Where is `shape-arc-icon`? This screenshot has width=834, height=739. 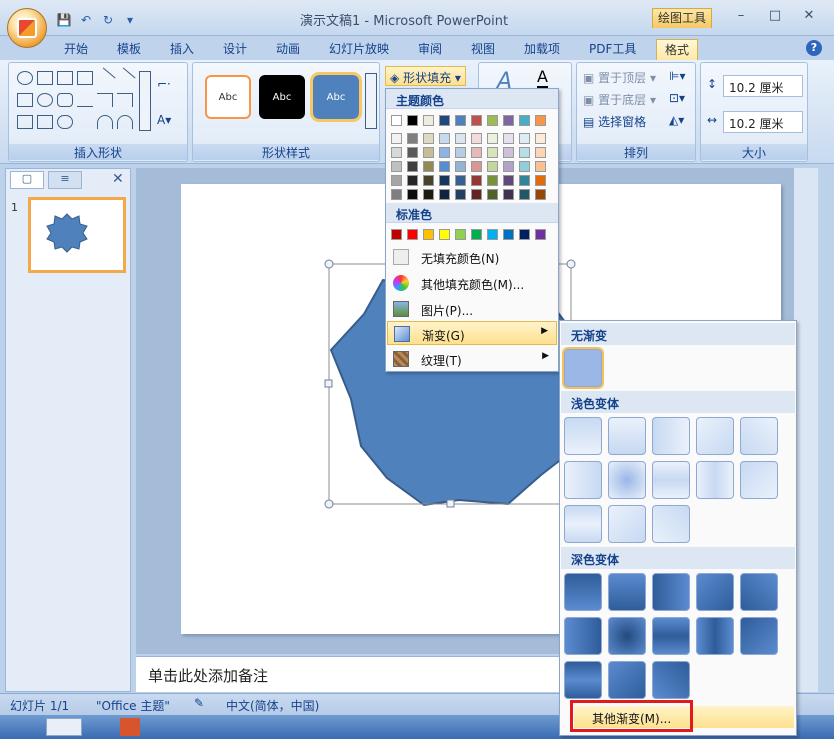
shape-arc-icon is located at coordinates (105, 122).